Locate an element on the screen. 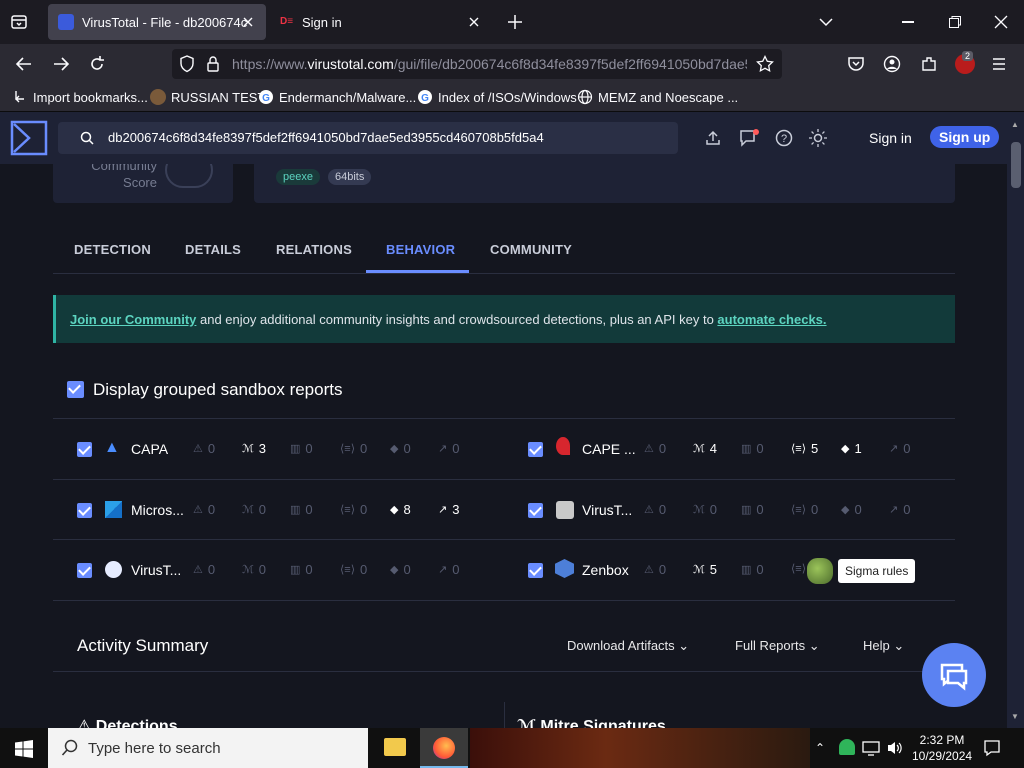  automate-checks-link: automate checks. is located at coordinates (771, 319).